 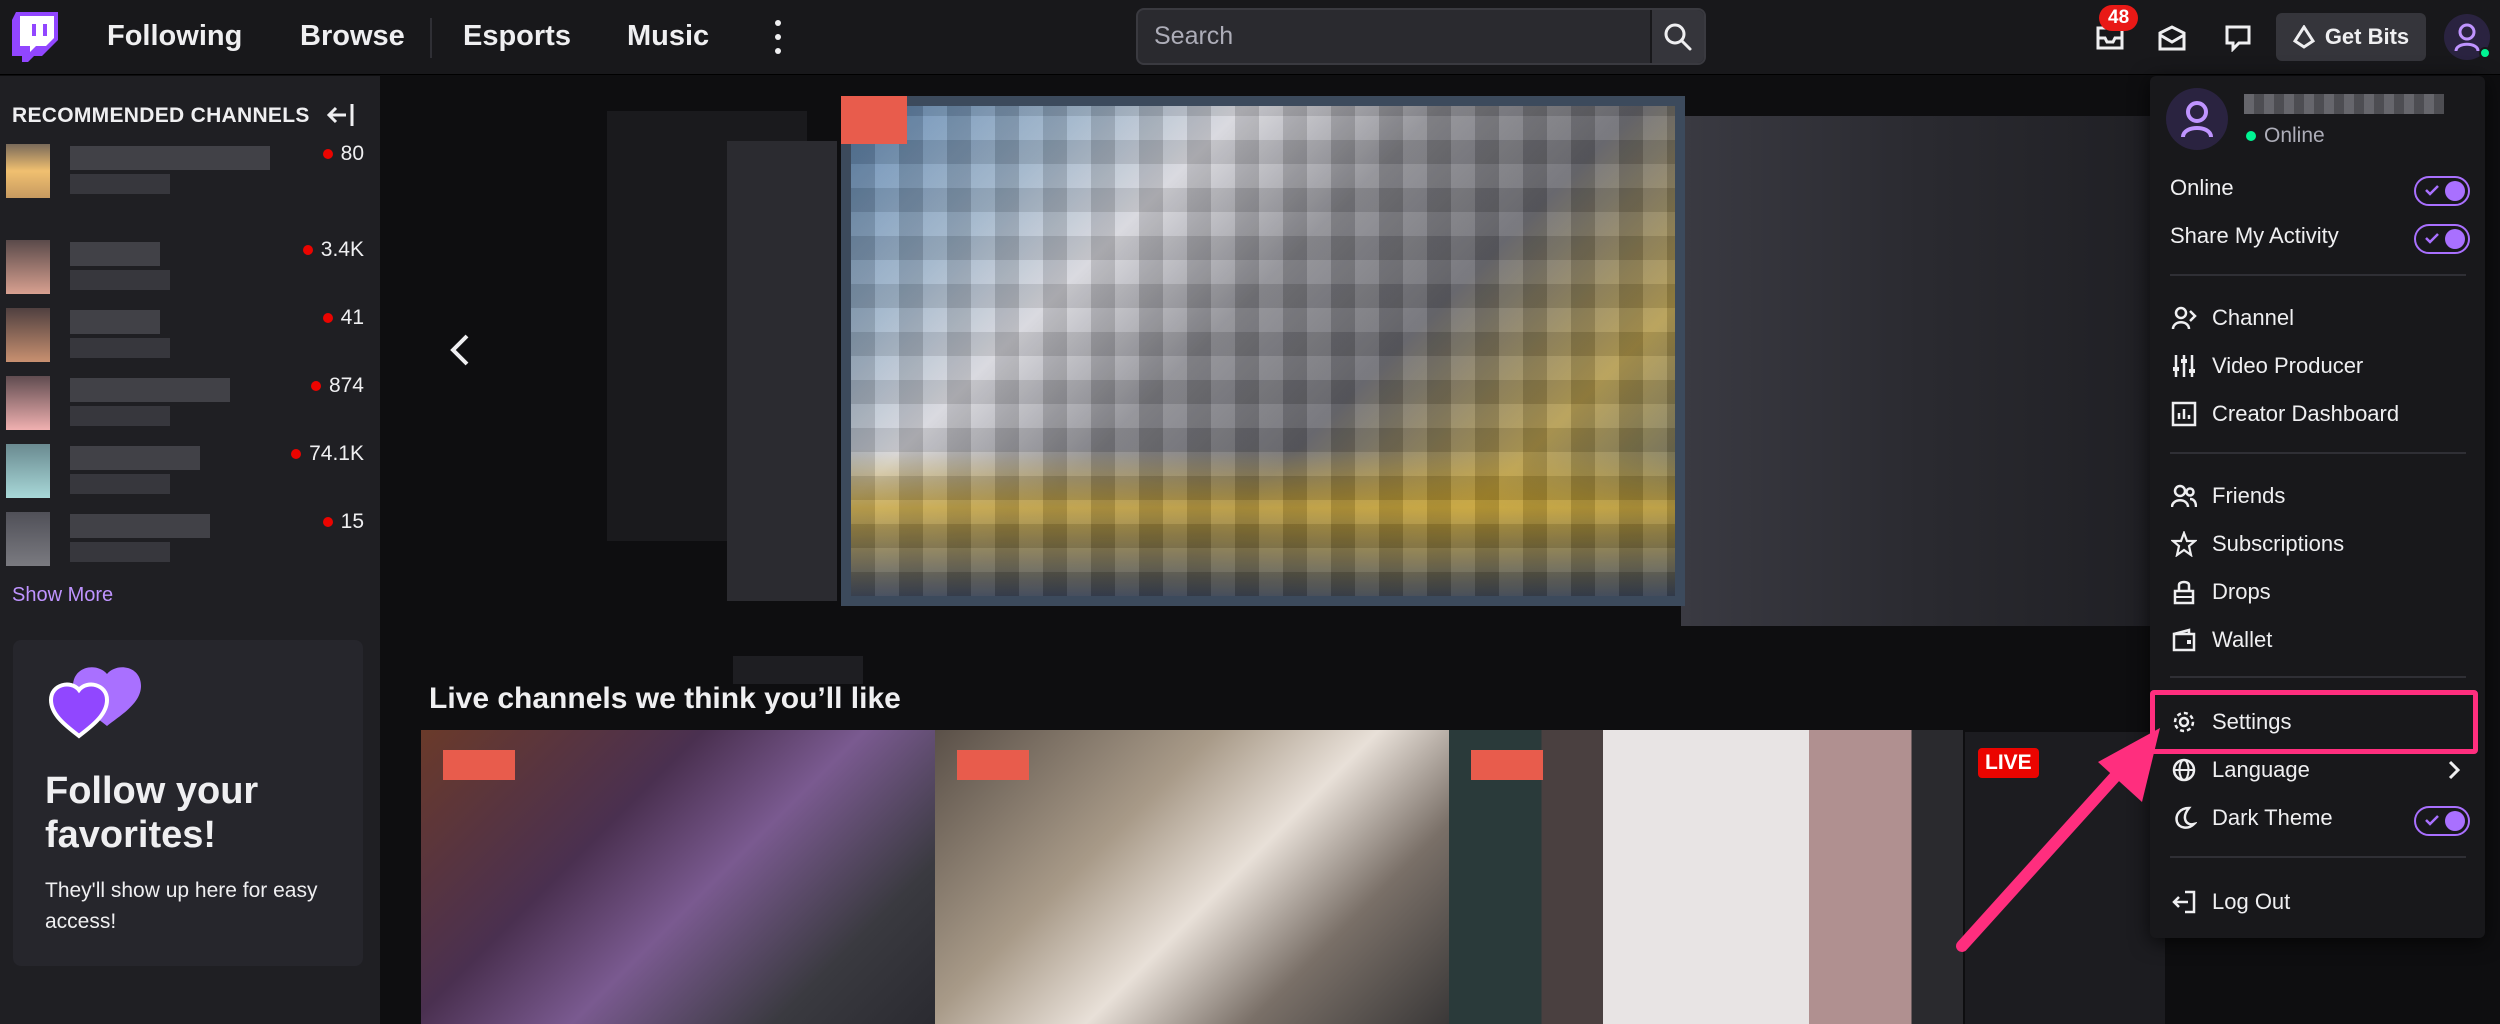 What do you see at coordinates (190, 267) in the screenshot?
I see `channel-item: 3.4K` at bounding box center [190, 267].